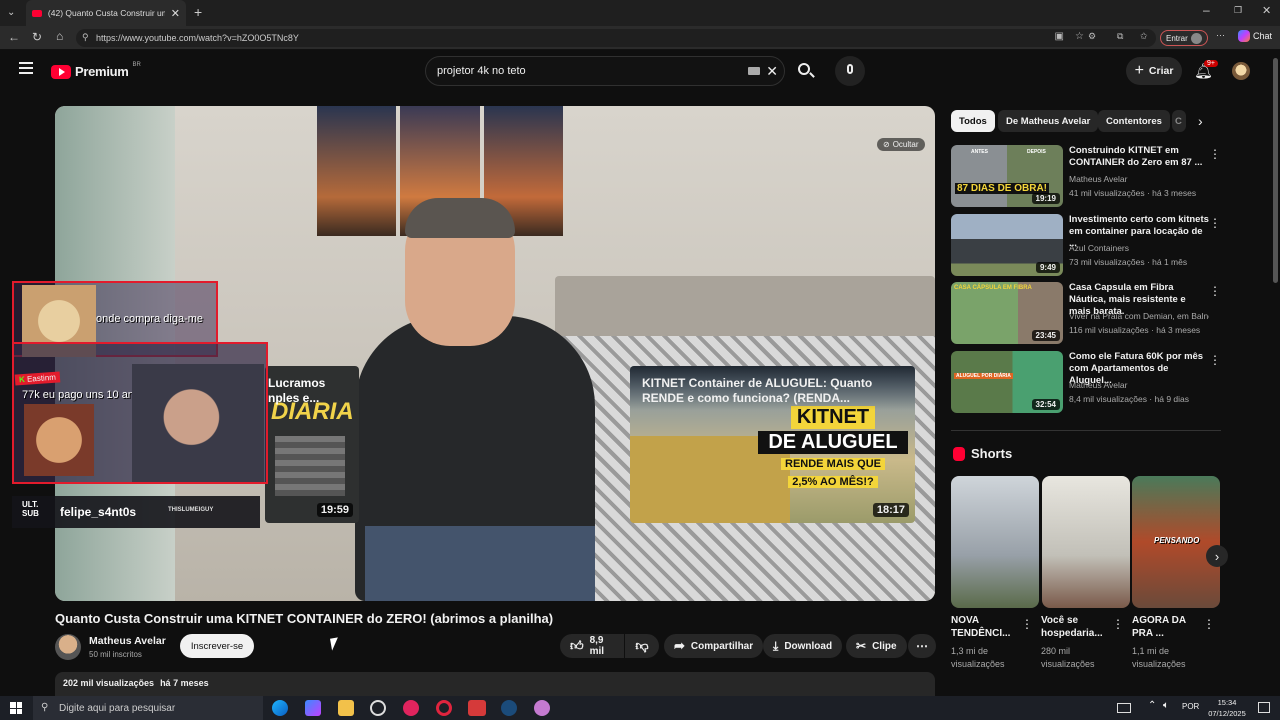 The width and height of the screenshot is (1280, 720). What do you see at coordinates (1200, 121) in the screenshot?
I see `chevron-right-icon: ›` at bounding box center [1200, 121].